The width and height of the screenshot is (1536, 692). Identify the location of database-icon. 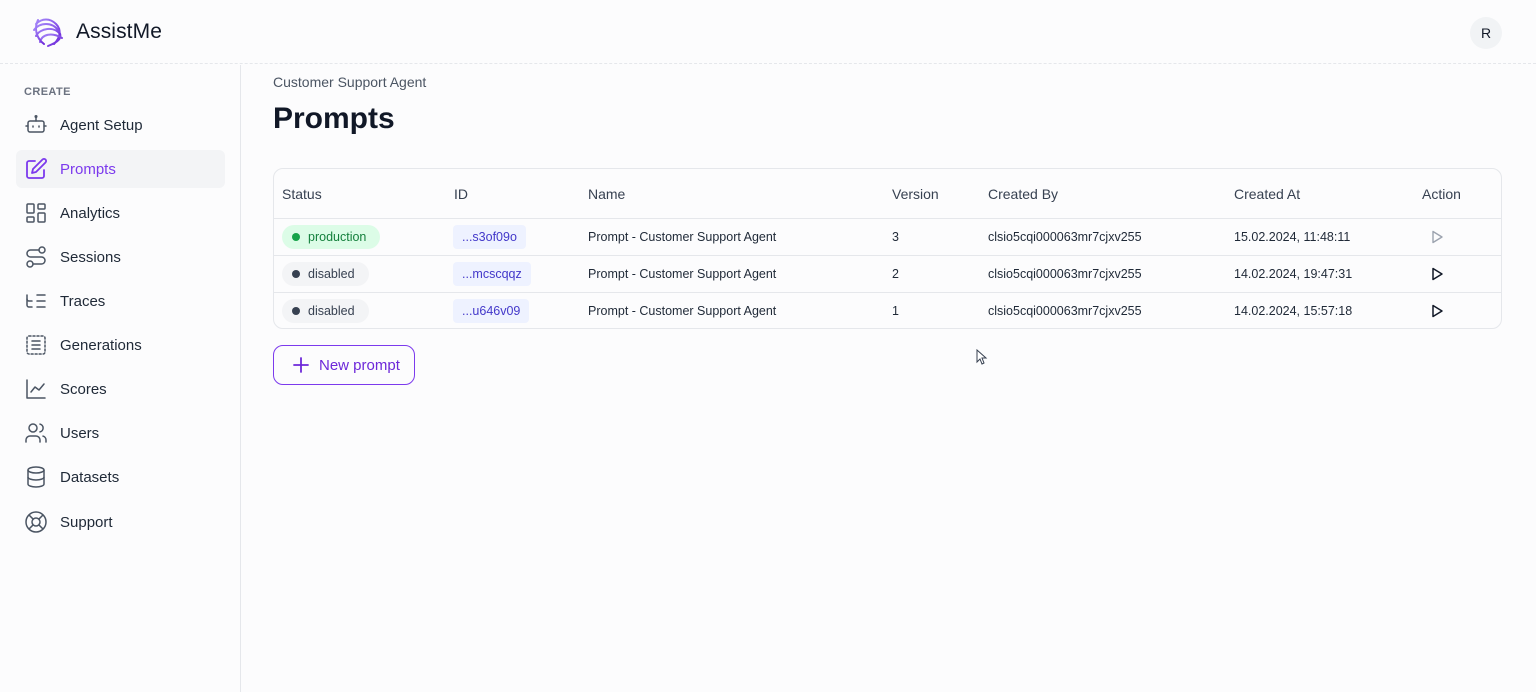
(36, 477).